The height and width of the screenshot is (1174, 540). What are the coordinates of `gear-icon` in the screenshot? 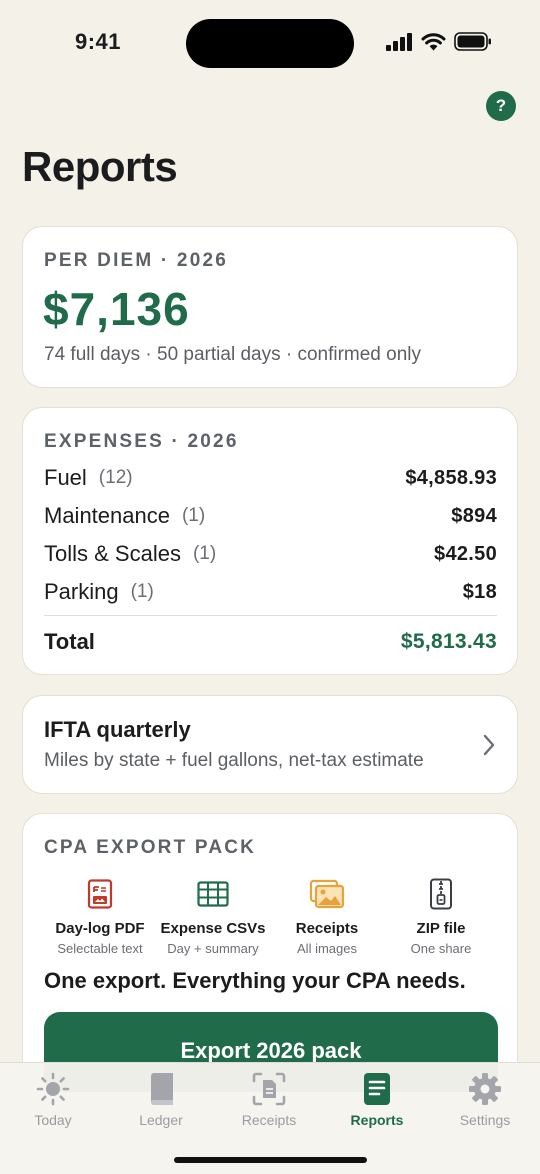 It's located at (485, 1089).